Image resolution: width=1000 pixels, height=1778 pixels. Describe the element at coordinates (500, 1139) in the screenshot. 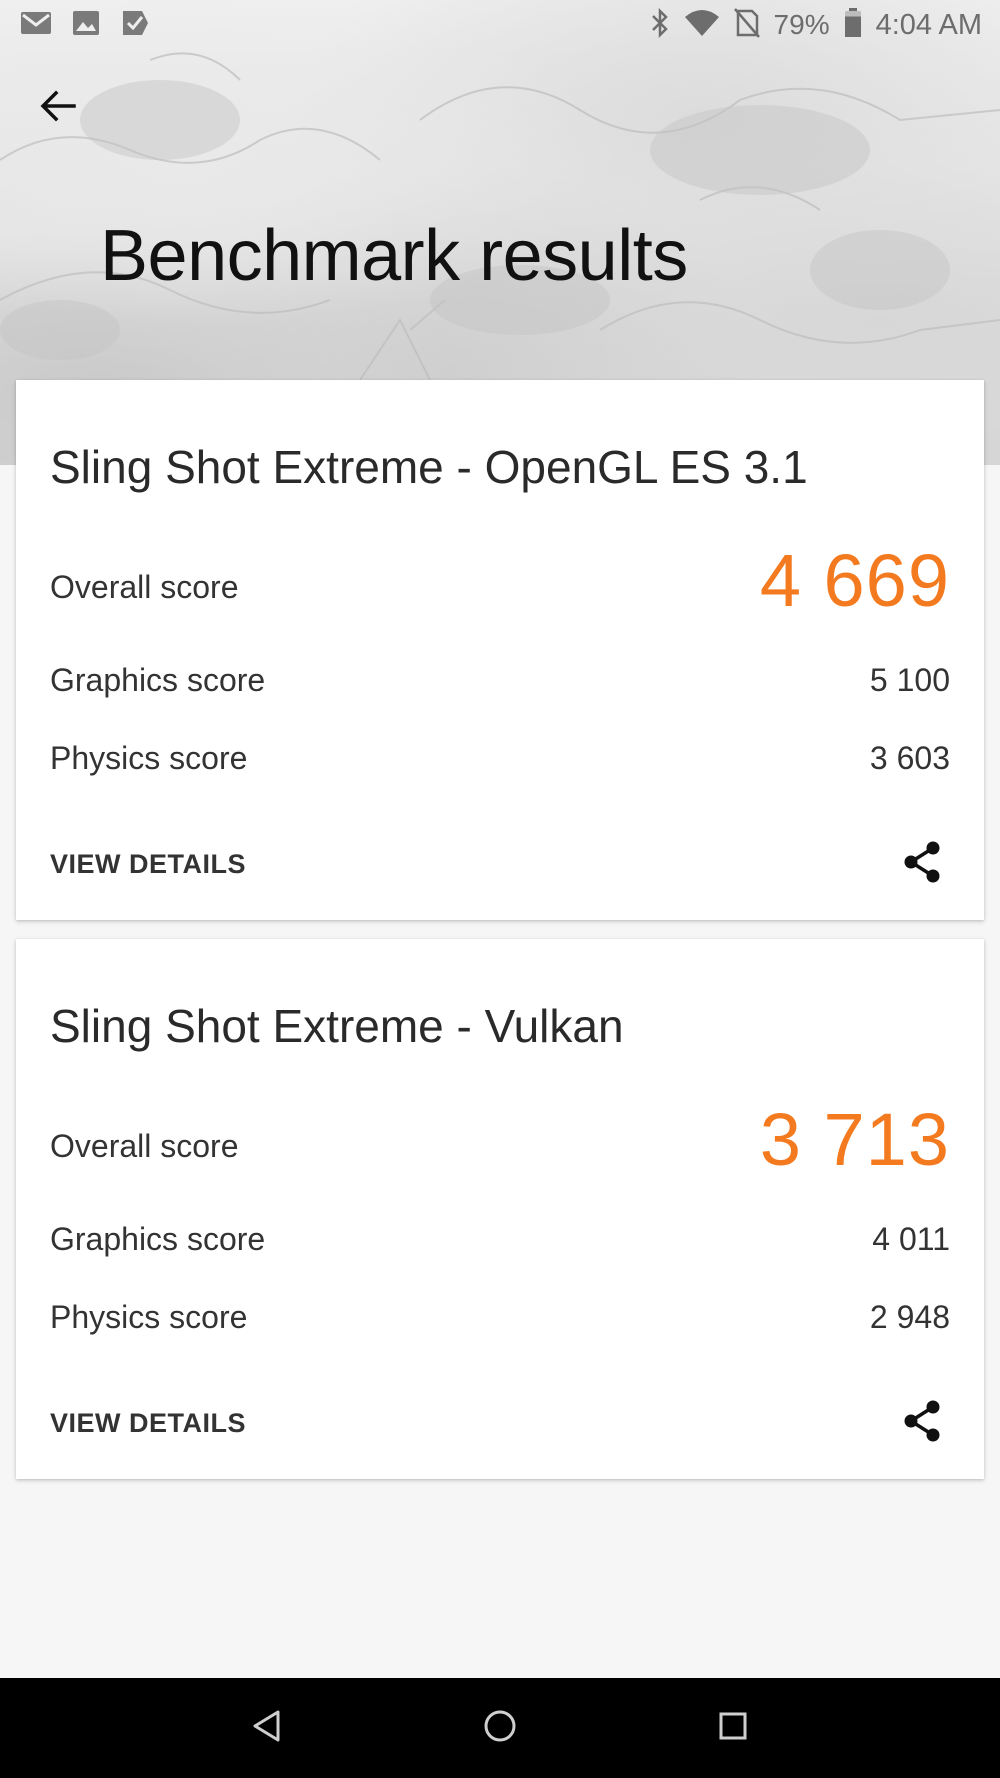

I see `overall-score-row: Overall score 3 713` at that location.